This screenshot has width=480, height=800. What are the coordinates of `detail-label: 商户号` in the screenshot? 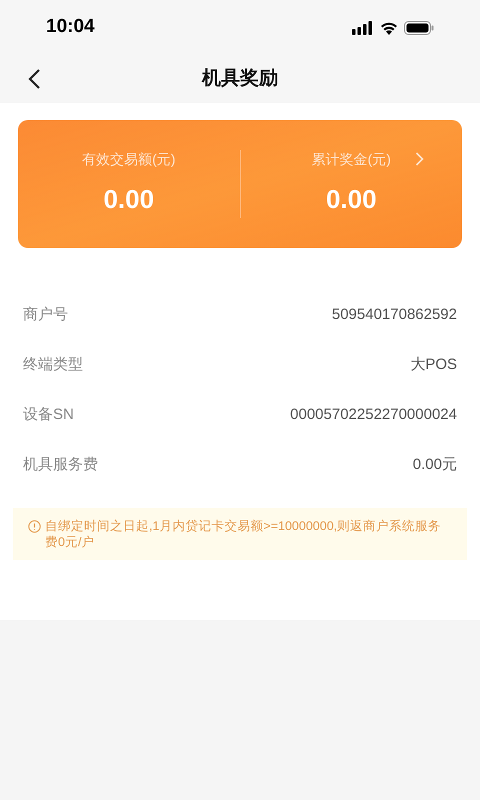 It's located at (45, 314).